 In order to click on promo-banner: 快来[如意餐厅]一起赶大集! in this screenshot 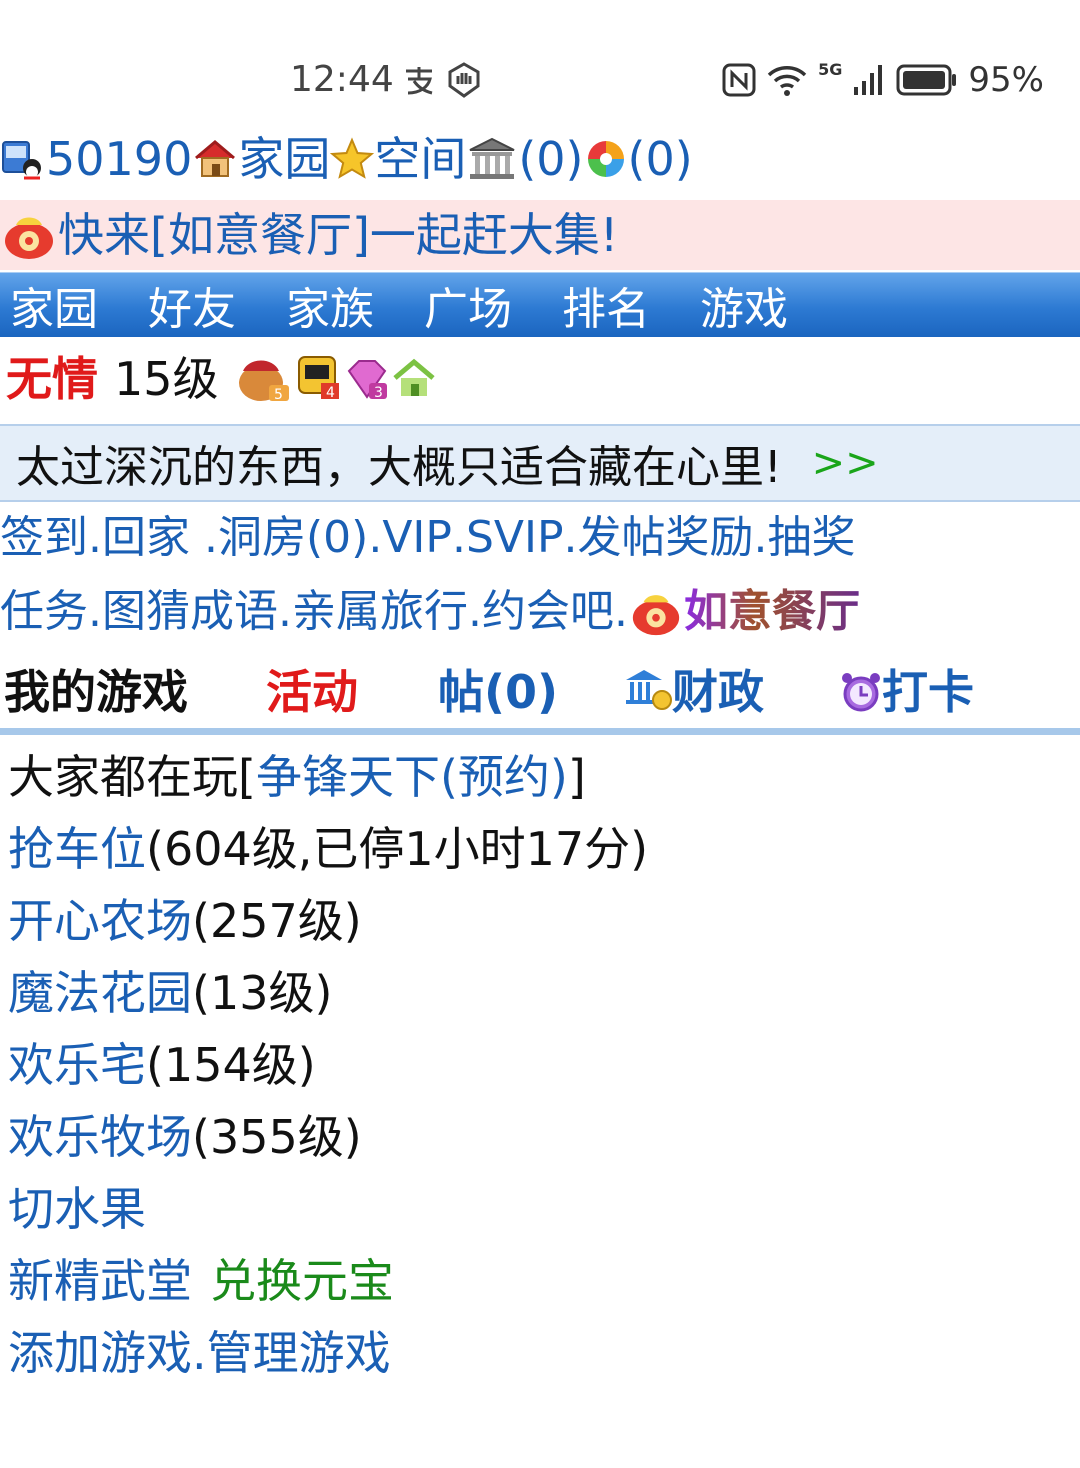, I will do `click(540, 235)`.